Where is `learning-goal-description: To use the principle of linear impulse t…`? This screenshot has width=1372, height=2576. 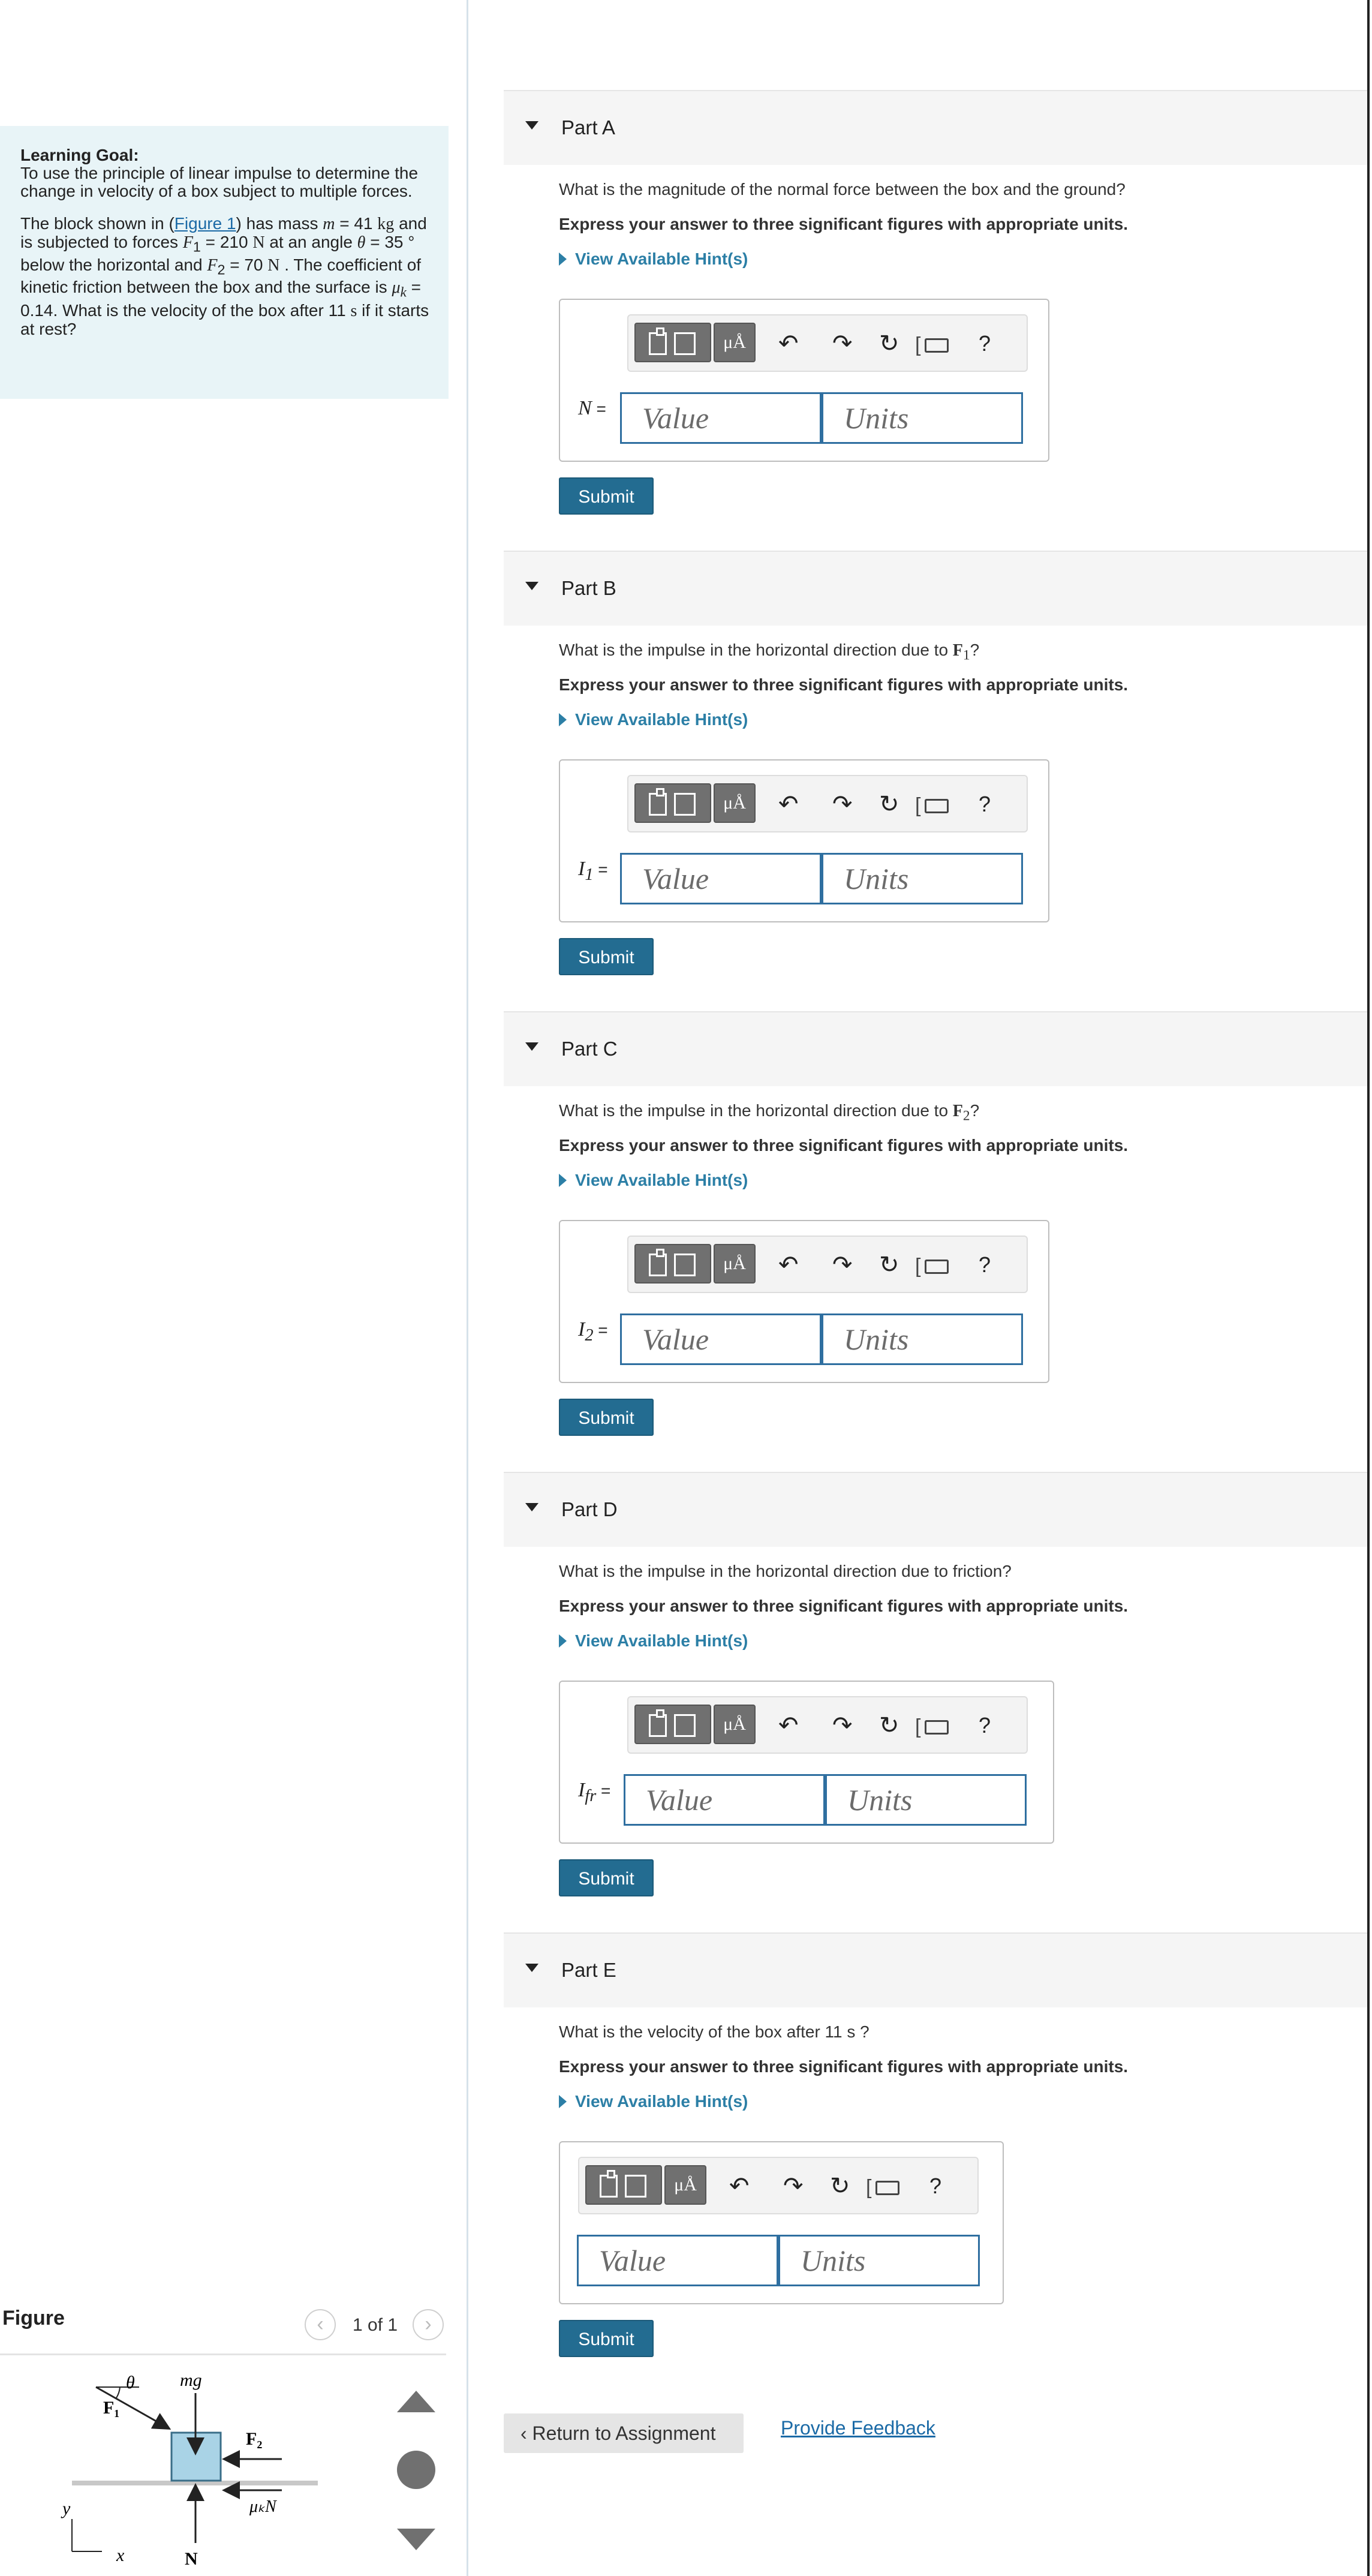 learning-goal-description: To use the principle of linear impulse t… is located at coordinates (220, 182).